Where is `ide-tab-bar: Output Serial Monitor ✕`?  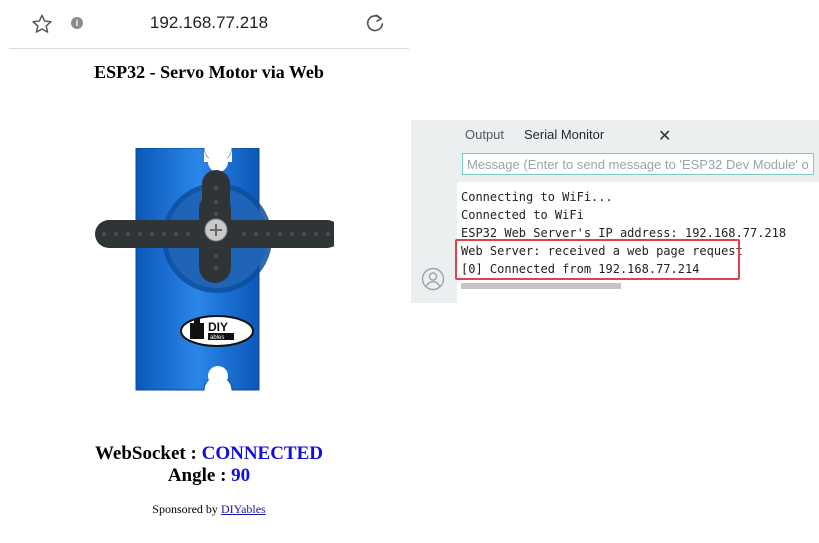 ide-tab-bar: Output Serial Monitor ✕ is located at coordinates (638, 135).